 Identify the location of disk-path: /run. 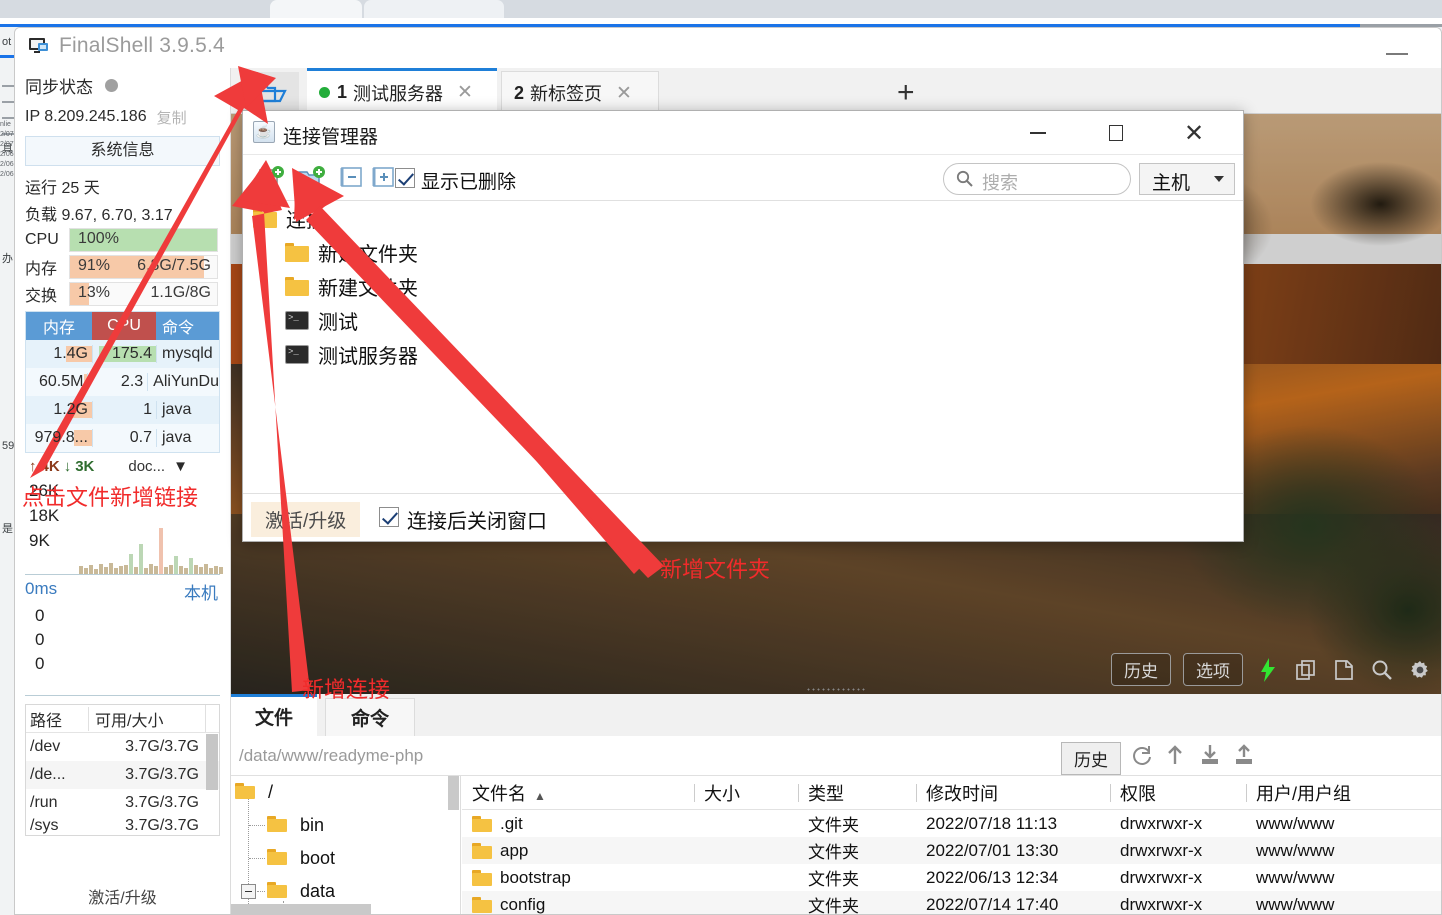
(44, 802).